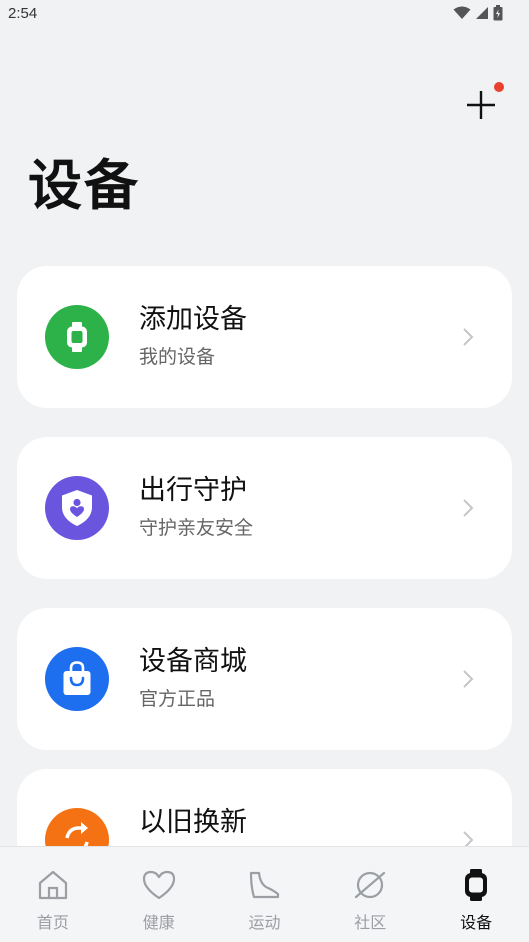 The image size is (529, 942). What do you see at coordinates (264, 922) in the screenshot?
I see `nav-label: 运动` at bounding box center [264, 922].